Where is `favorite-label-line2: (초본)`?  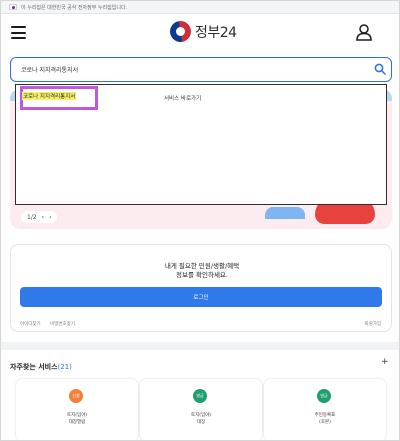 favorite-label-line2: (초본) is located at coordinates (325, 422).